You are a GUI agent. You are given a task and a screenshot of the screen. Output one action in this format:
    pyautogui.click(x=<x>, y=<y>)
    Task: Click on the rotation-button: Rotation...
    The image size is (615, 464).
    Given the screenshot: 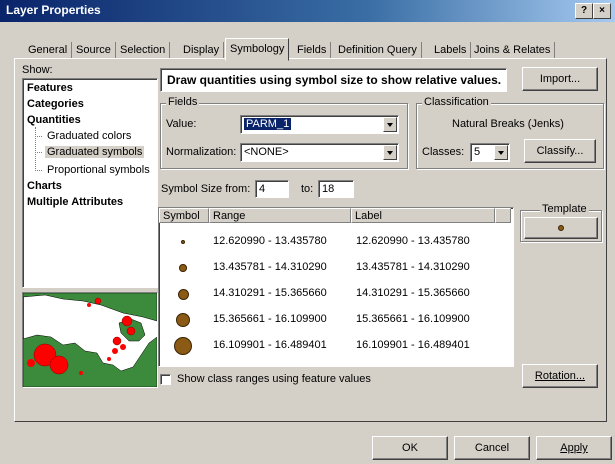 What is the action you would take?
    pyautogui.click(x=560, y=376)
    